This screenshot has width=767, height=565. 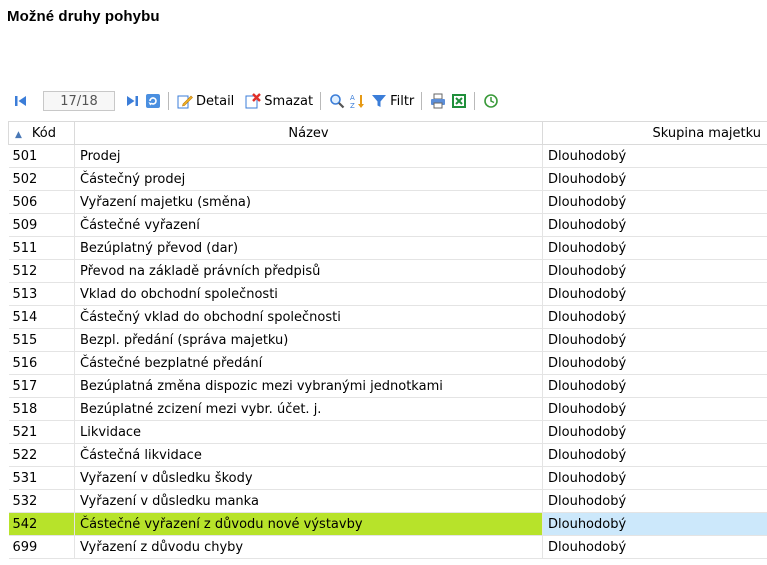 What do you see at coordinates (41, 156) in the screenshot?
I see `cell-kod: 501` at bounding box center [41, 156].